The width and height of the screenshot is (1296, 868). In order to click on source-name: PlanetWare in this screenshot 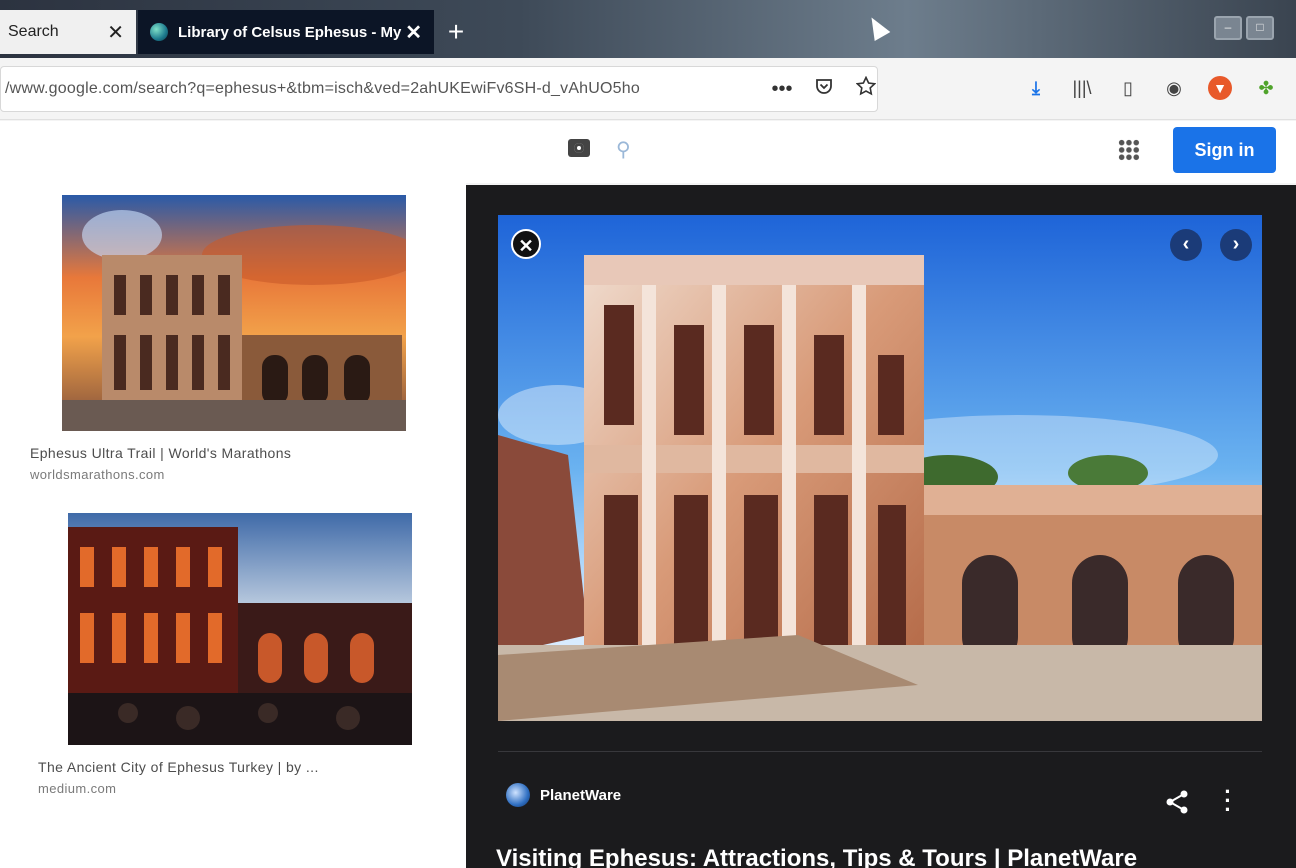, I will do `click(580, 795)`.